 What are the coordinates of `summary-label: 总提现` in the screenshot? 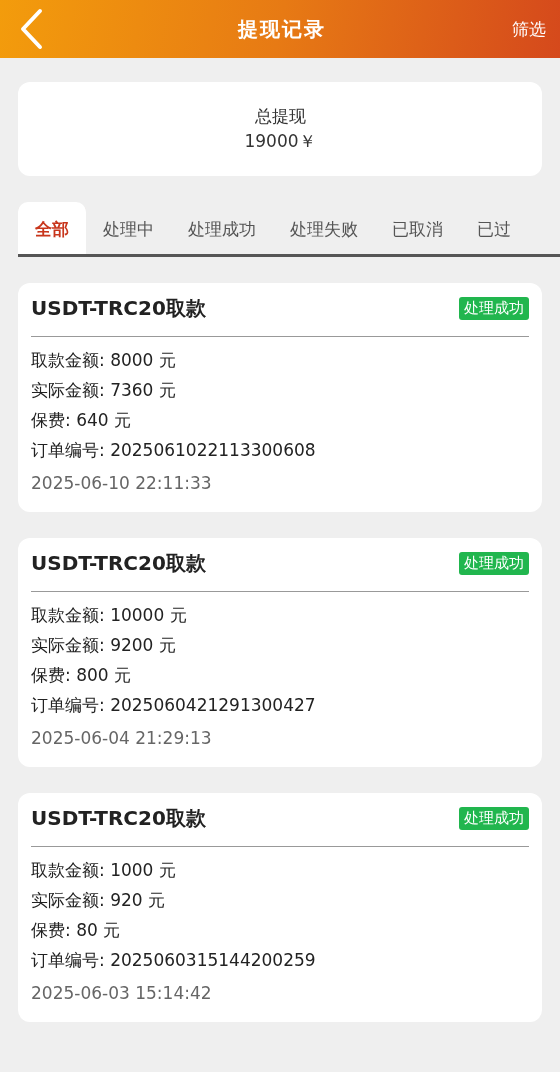 It's located at (280, 116).